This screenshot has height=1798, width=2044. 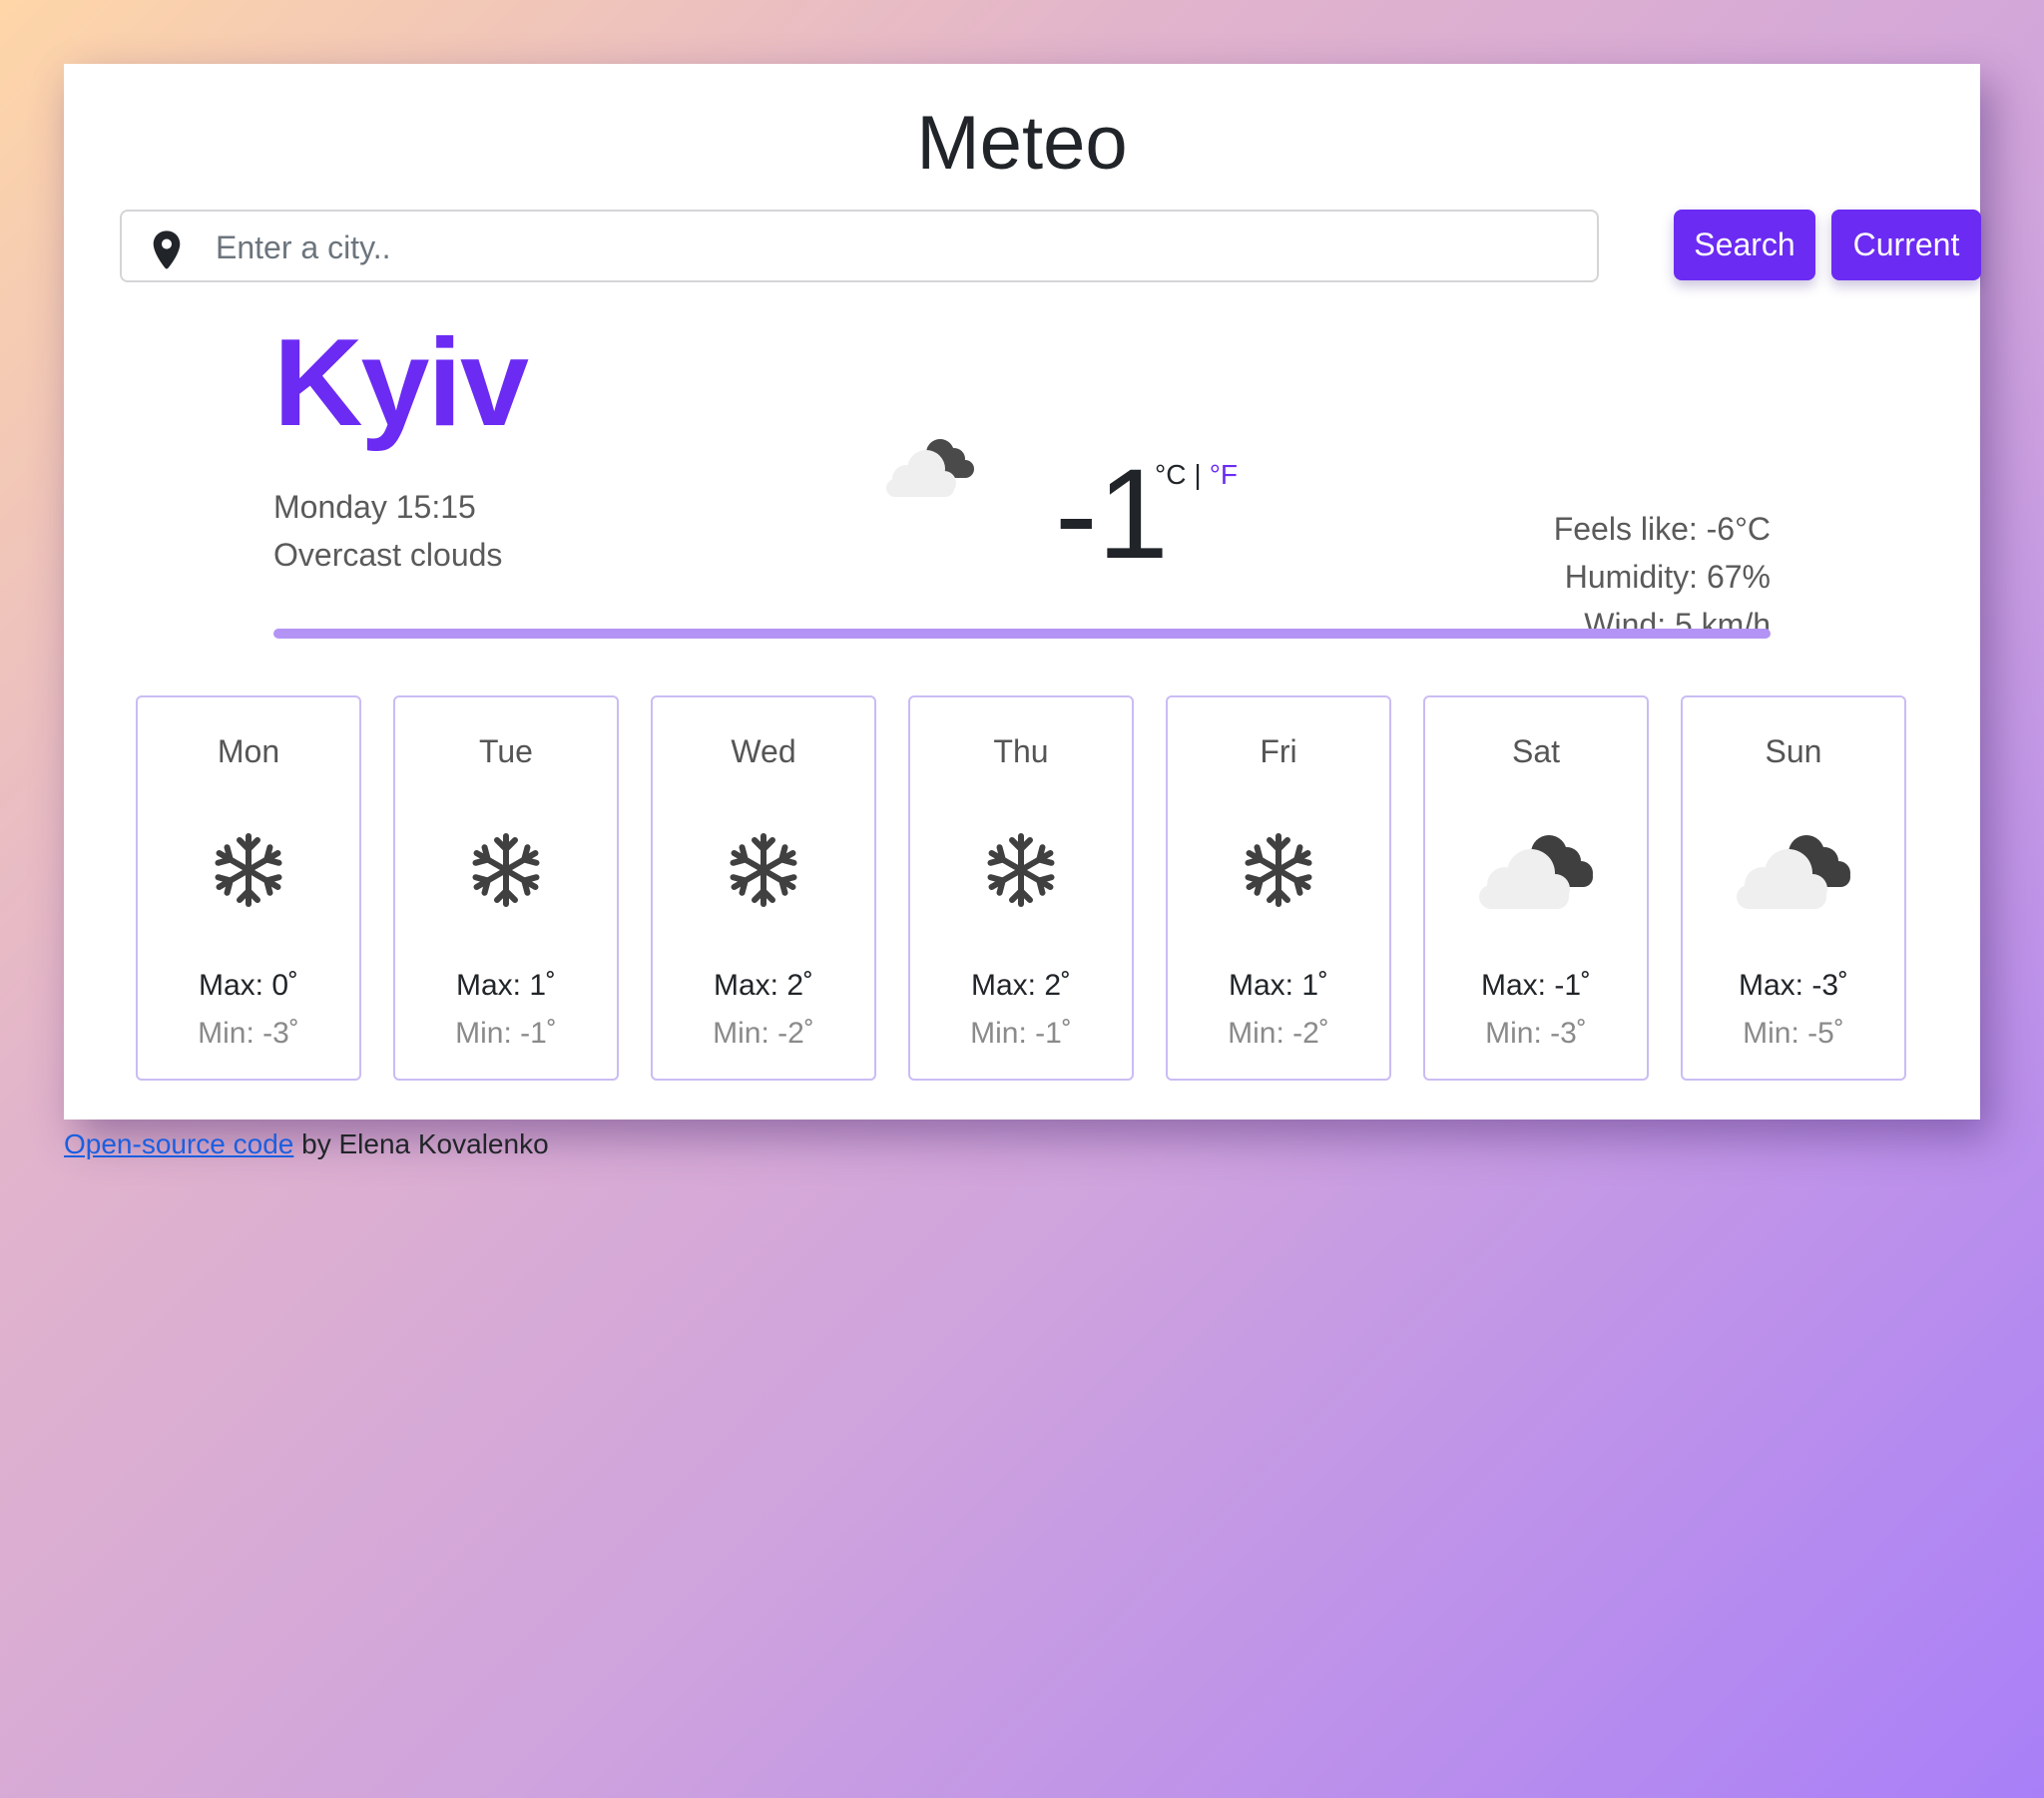 I want to click on humidity: Humidity: 67%, so click(x=1667, y=577).